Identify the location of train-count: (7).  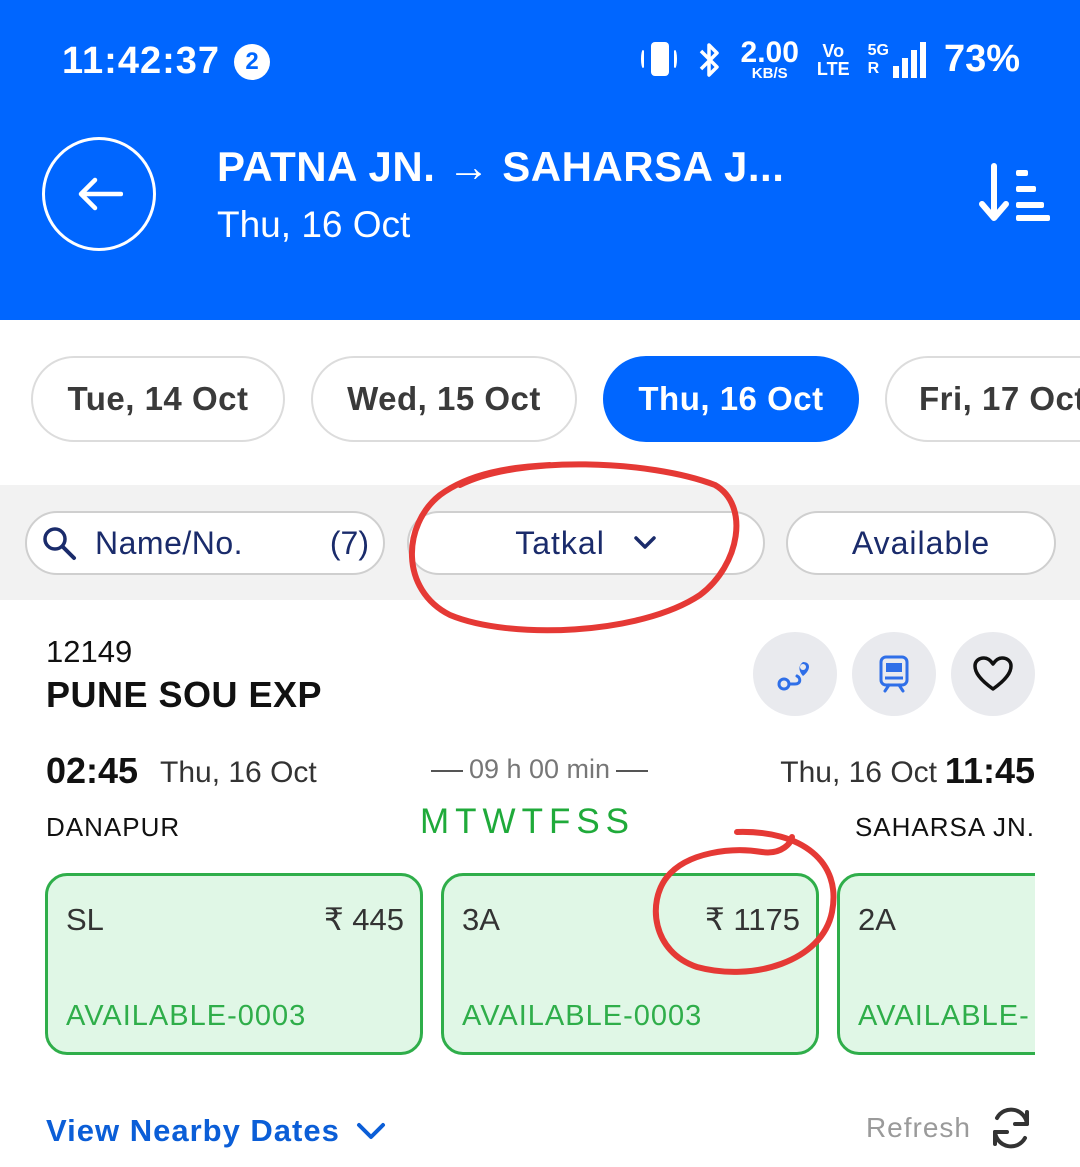
(349, 542).